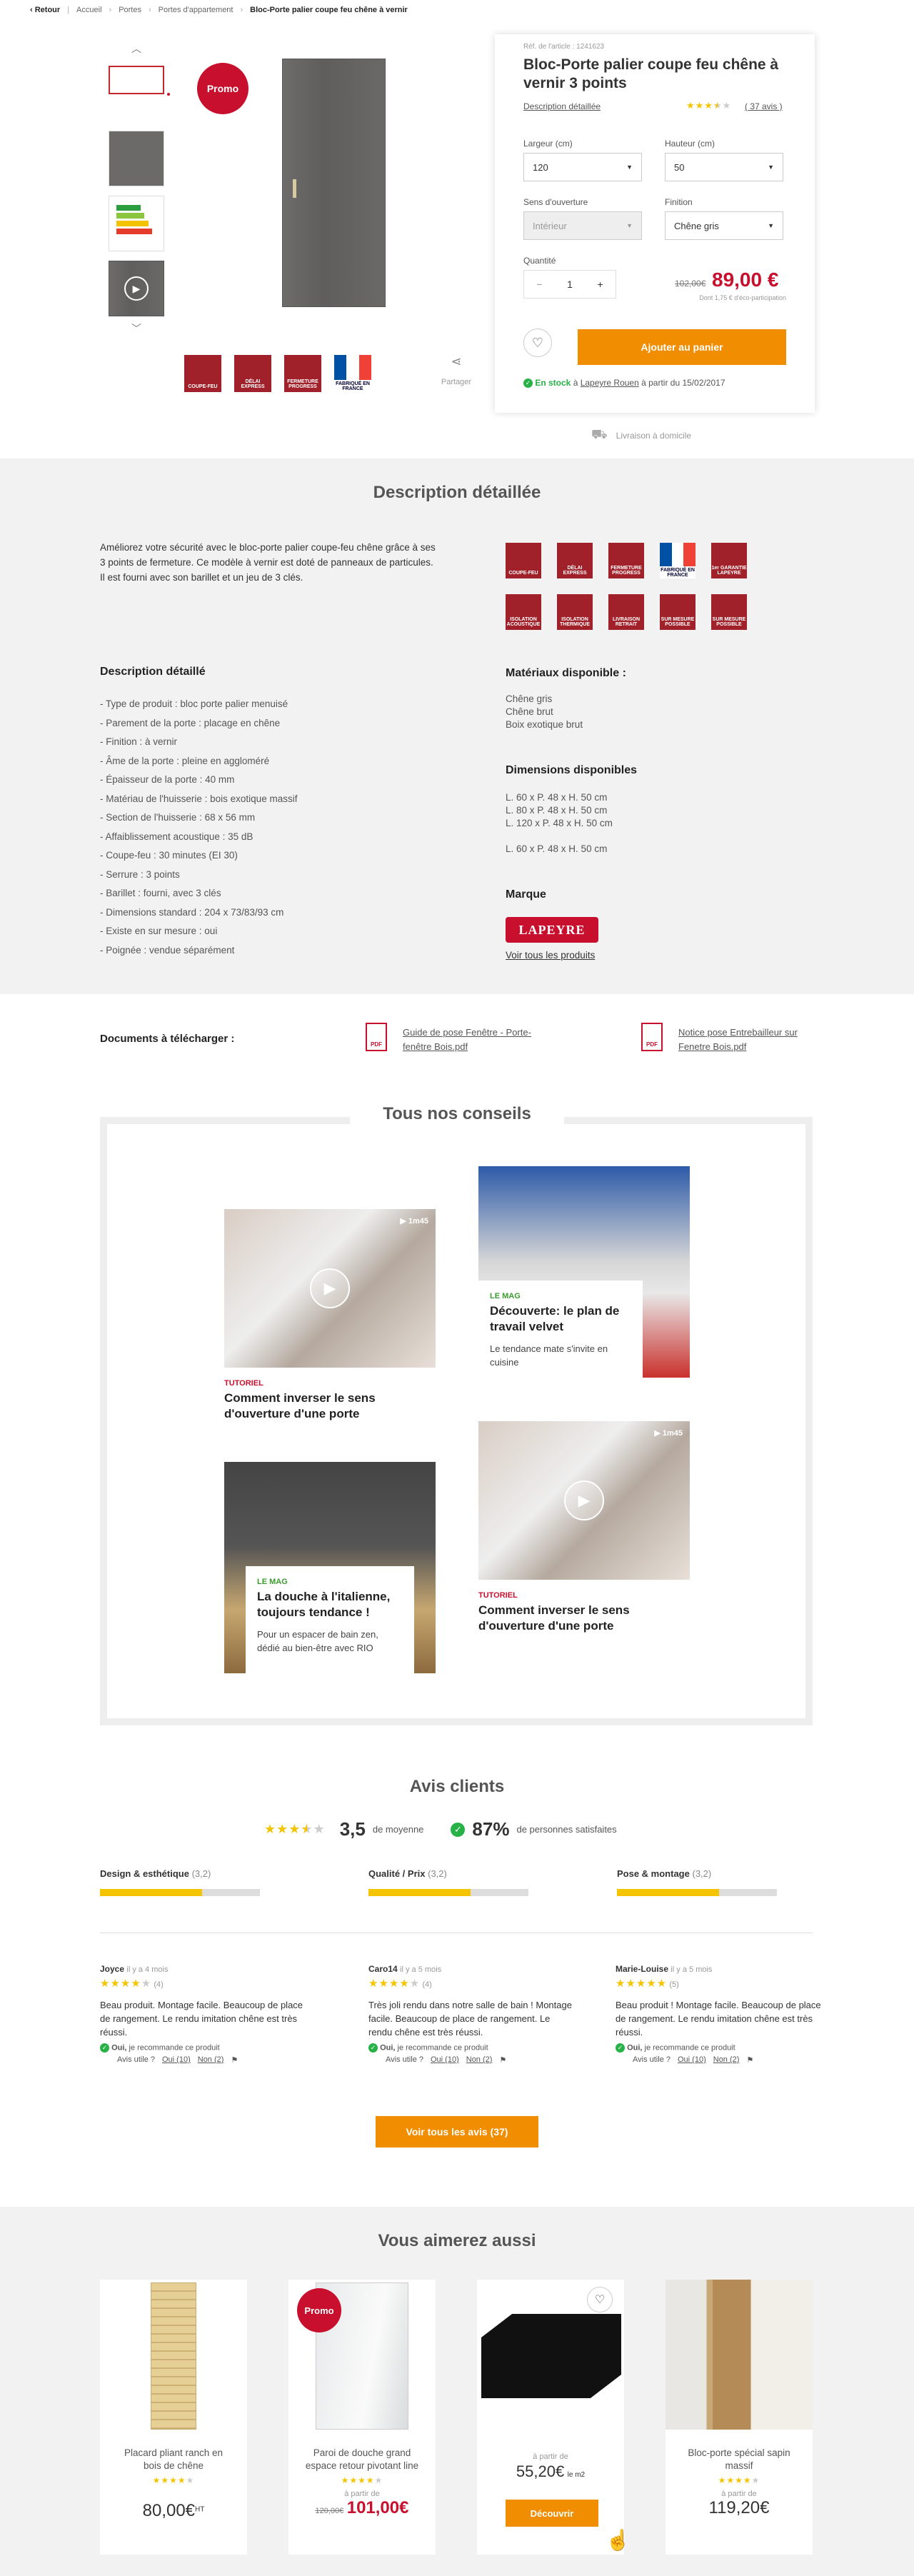 This screenshot has width=914, height=2576. I want to click on spec-item: - Affaiblissement acoustique : 35 dB, so click(176, 836).